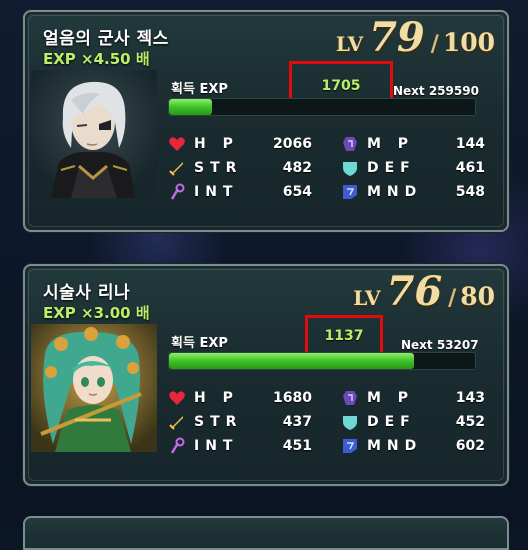  Describe the element at coordinates (87, 293) in the screenshot. I see `character-name: 시술사 리나` at that location.